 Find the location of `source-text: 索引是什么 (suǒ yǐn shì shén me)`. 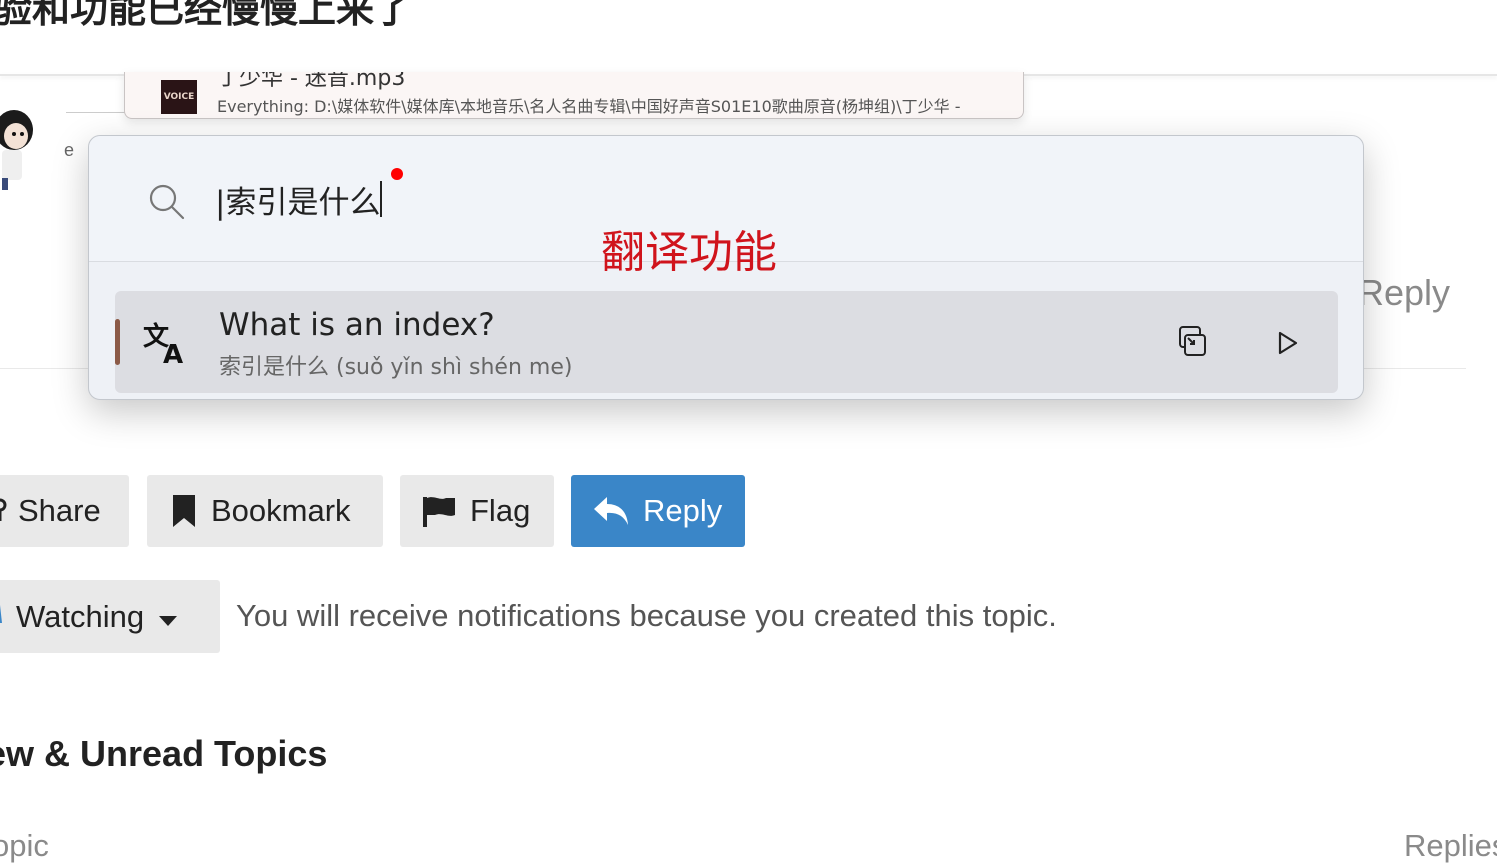

source-text: 索引是什么 (suǒ yǐn shì shén me) is located at coordinates (396, 367).